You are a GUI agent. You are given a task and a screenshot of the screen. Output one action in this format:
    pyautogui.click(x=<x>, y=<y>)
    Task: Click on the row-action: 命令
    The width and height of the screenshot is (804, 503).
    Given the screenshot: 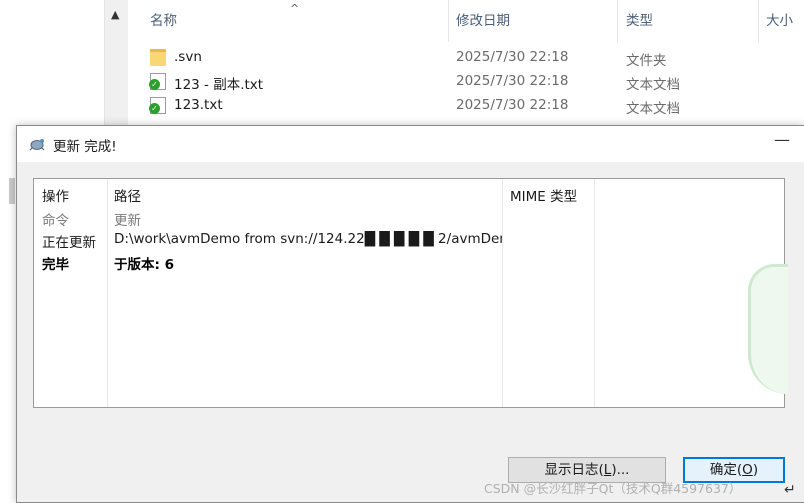 What is the action you would take?
    pyautogui.click(x=55, y=221)
    